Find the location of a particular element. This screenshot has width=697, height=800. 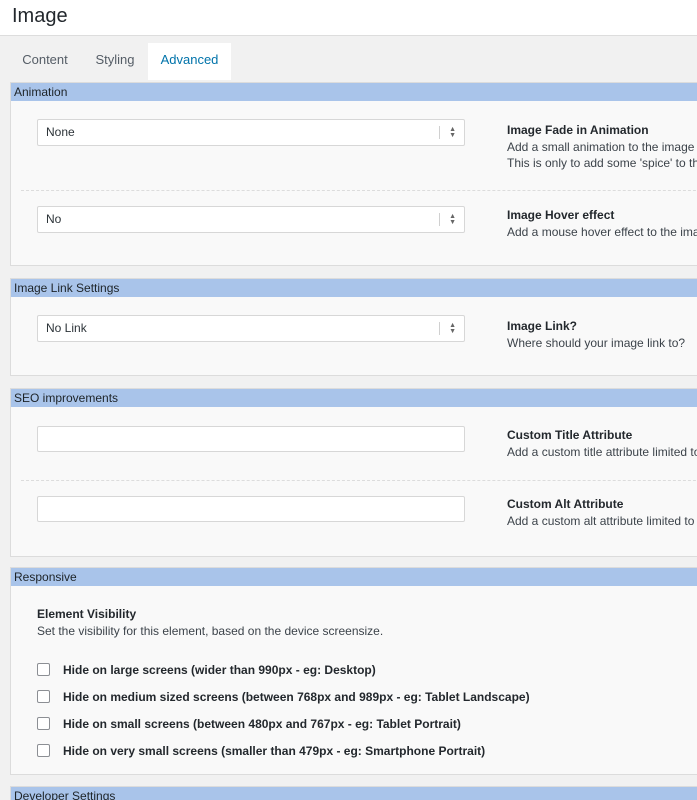

hover-effect-label: Image Hover effect is located at coordinates (561, 215).